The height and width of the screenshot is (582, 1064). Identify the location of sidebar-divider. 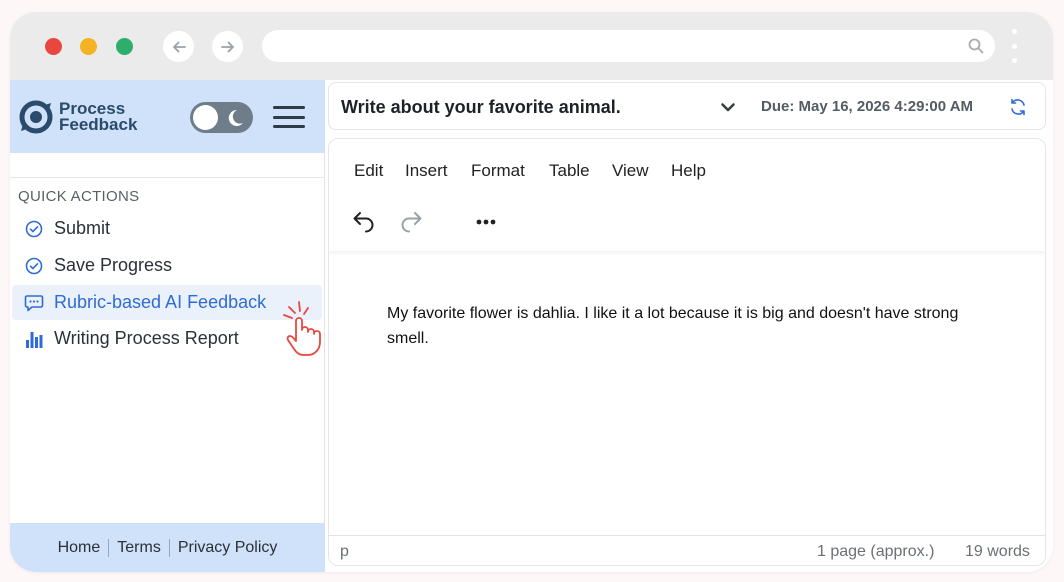
(167, 177).